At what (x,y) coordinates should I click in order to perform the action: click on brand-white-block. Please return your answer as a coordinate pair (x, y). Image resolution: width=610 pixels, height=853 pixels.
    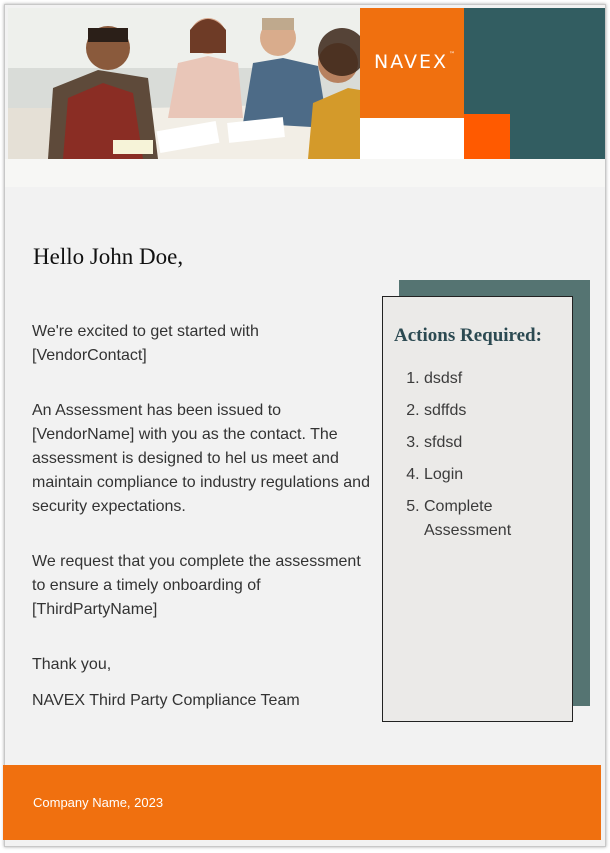
    Looking at the image, I should click on (412, 138).